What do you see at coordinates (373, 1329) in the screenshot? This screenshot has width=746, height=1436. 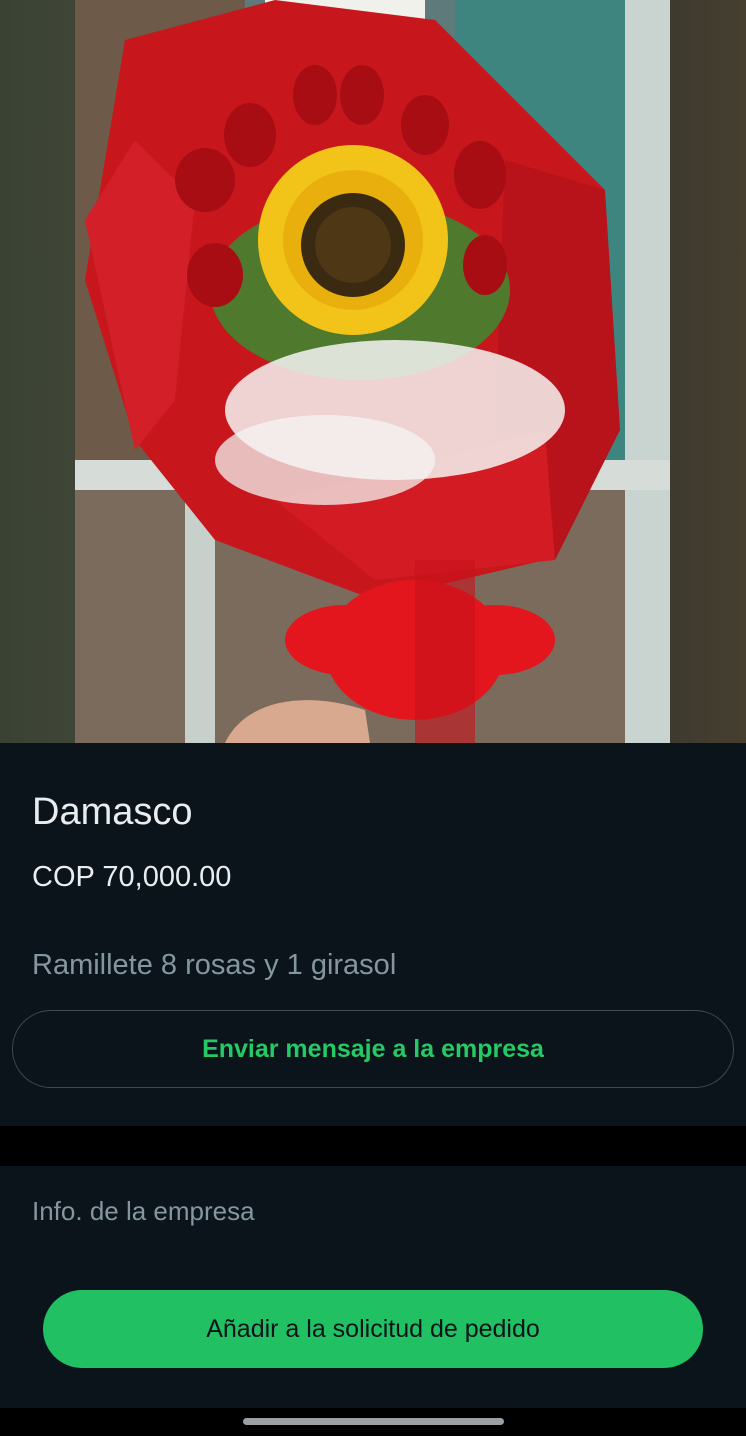 I see `add-to-order-button: Añadir a la solicitud de pedido` at bounding box center [373, 1329].